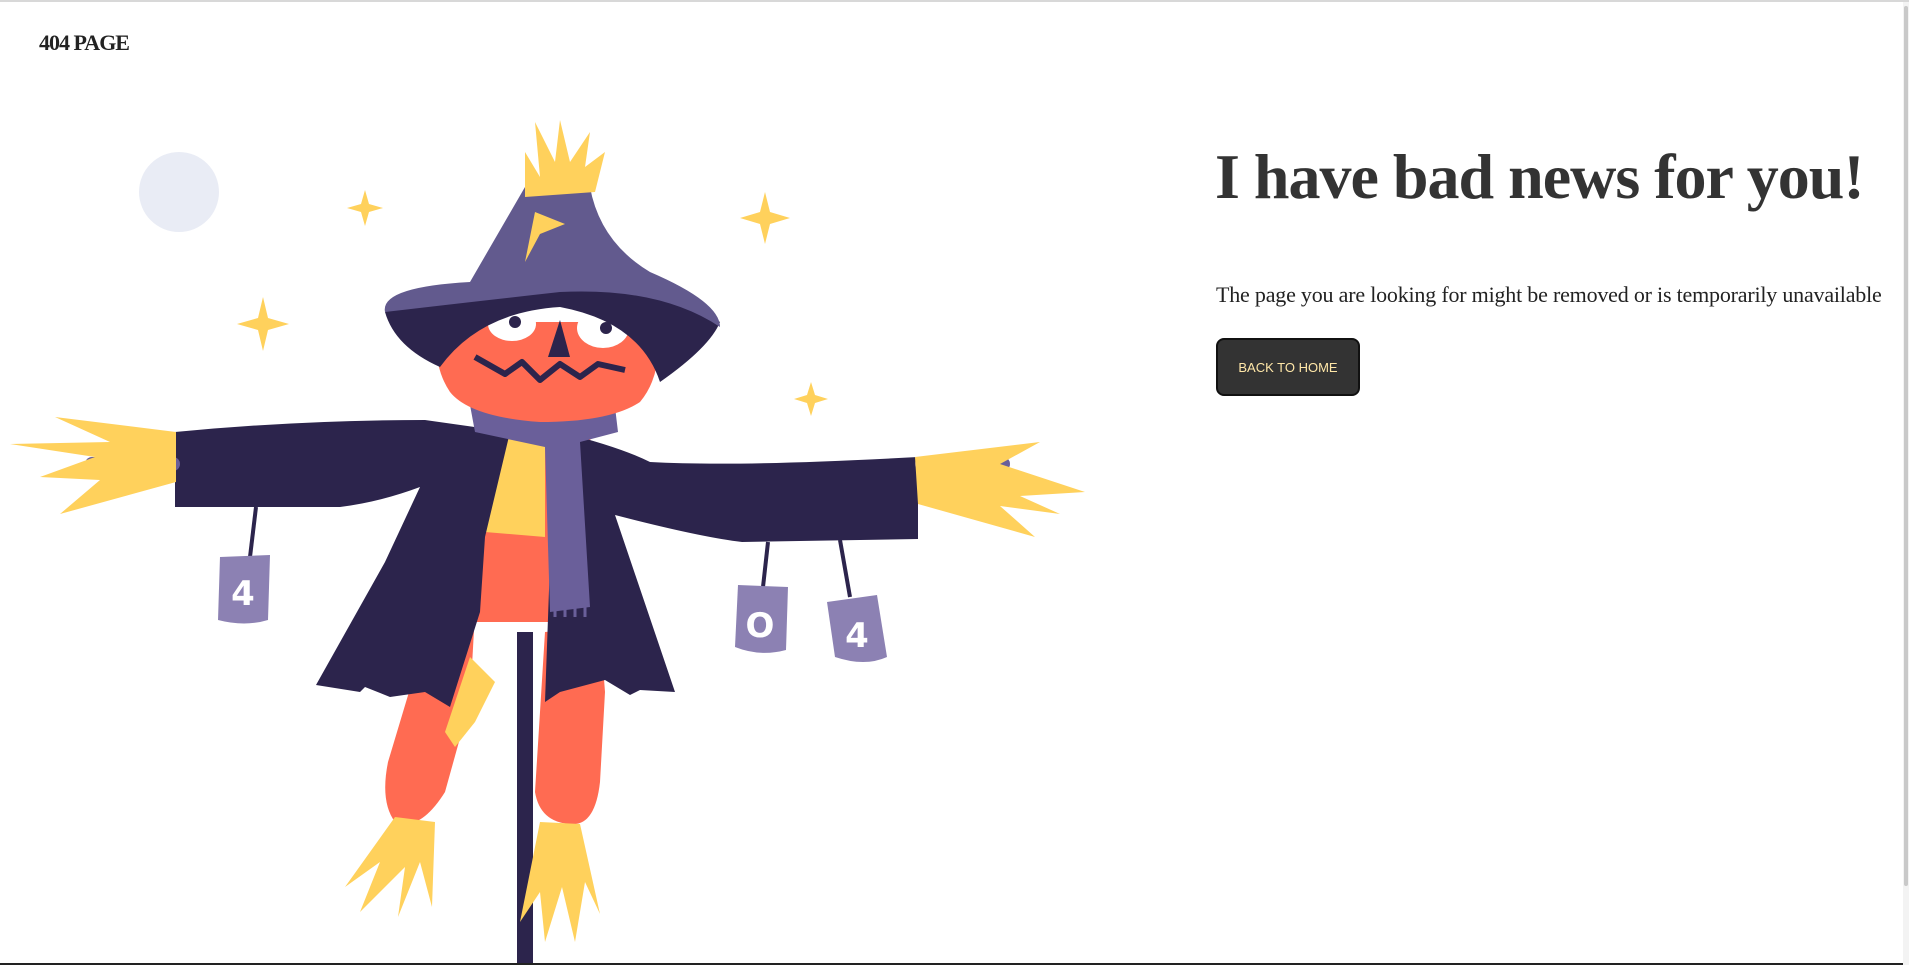 The height and width of the screenshot is (965, 1909). Describe the element at coordinates (93, 465) in the screenshot. I see `left-hand-straw` at that location.